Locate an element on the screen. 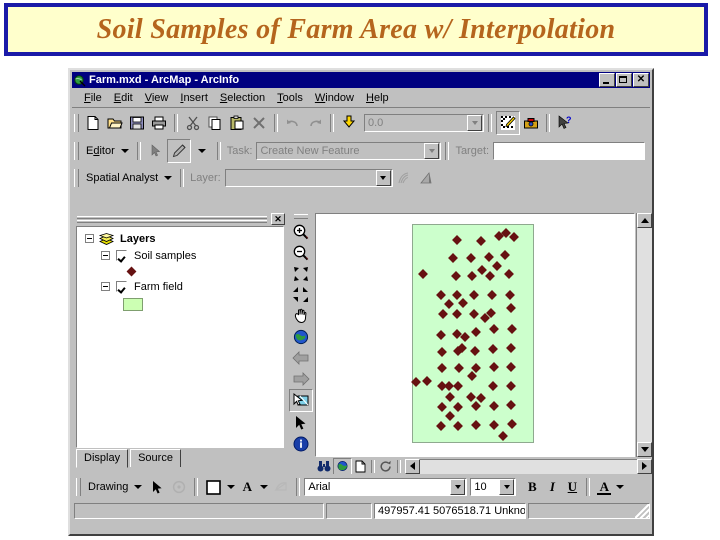 This screenshot has height=540, width=720. menu-item-file: File is located at coordinates (93, 98).